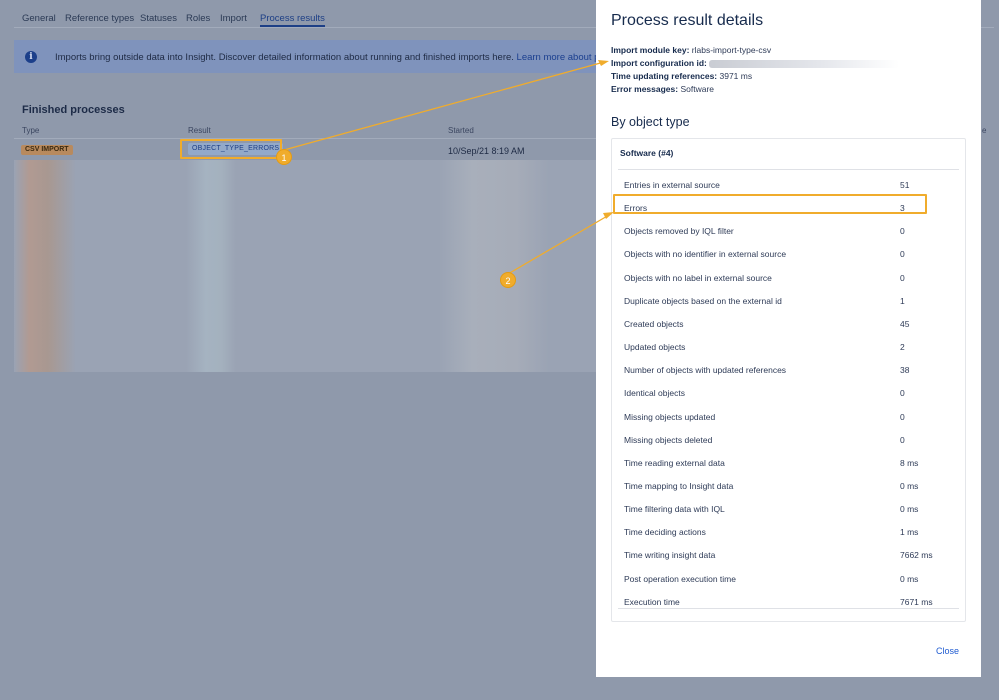  Describe the element at coordinates (697, 89) in the screenshot. I see `meta-value: Software` at that location.